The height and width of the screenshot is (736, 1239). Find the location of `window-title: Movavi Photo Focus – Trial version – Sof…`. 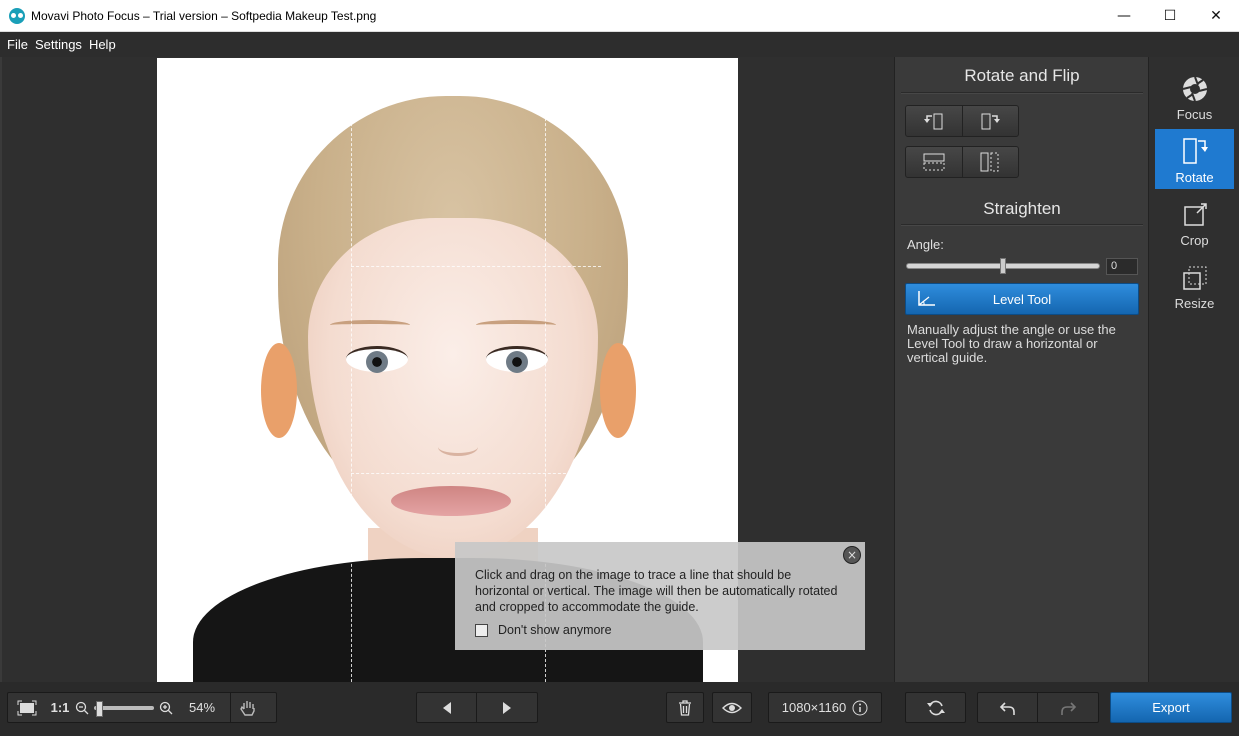

window-title: Movavi Photo Focus – Trial version – Sof… is located at coordinates (204, 15).